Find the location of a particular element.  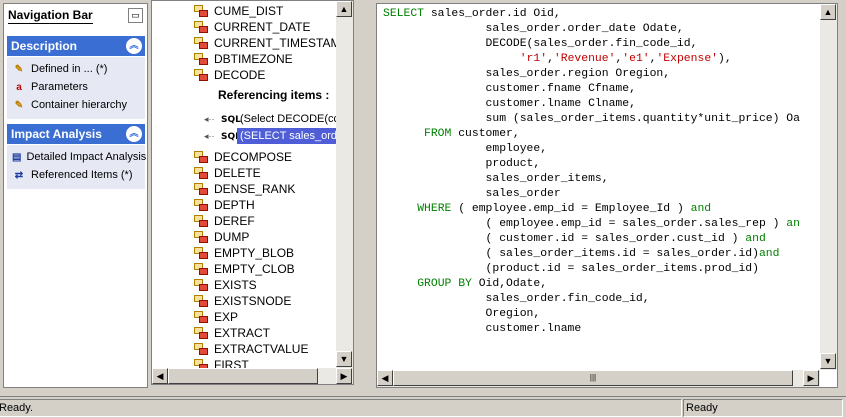

code-line: customer.lname Clname, is located at coordinates (509, 104).